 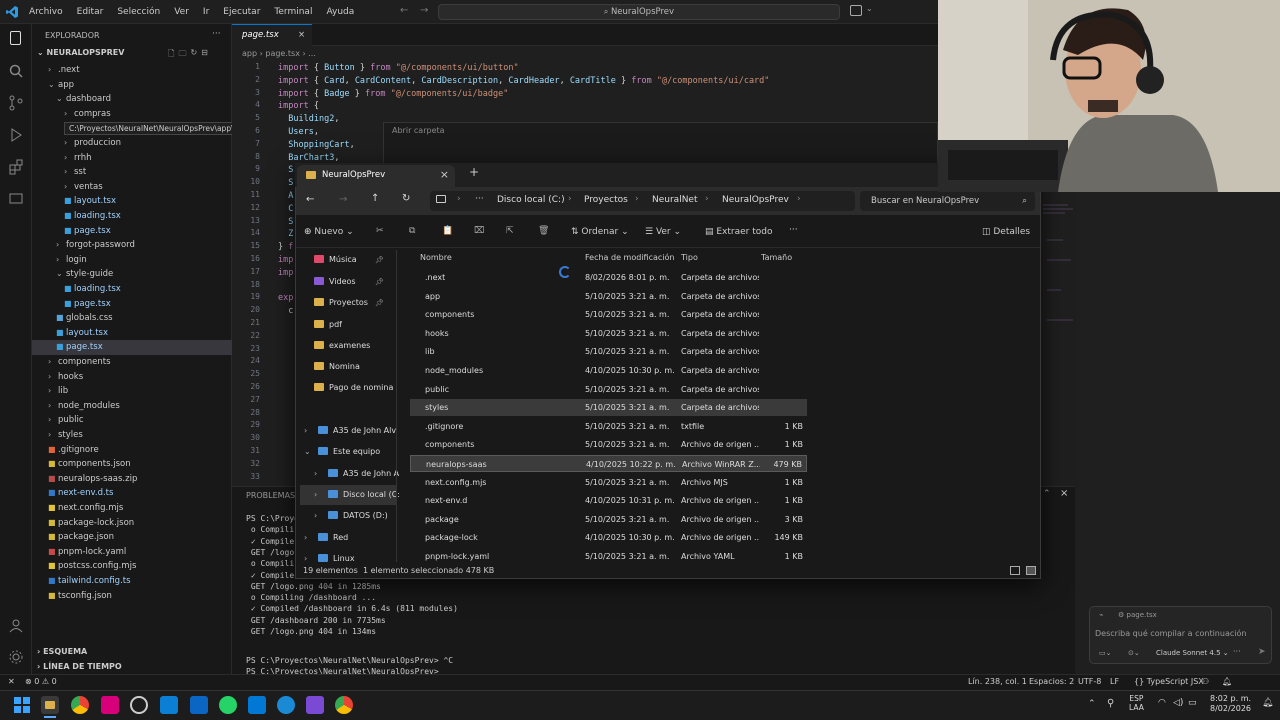 I want to click on tree-item: › sst, so click(x=132, y=172).